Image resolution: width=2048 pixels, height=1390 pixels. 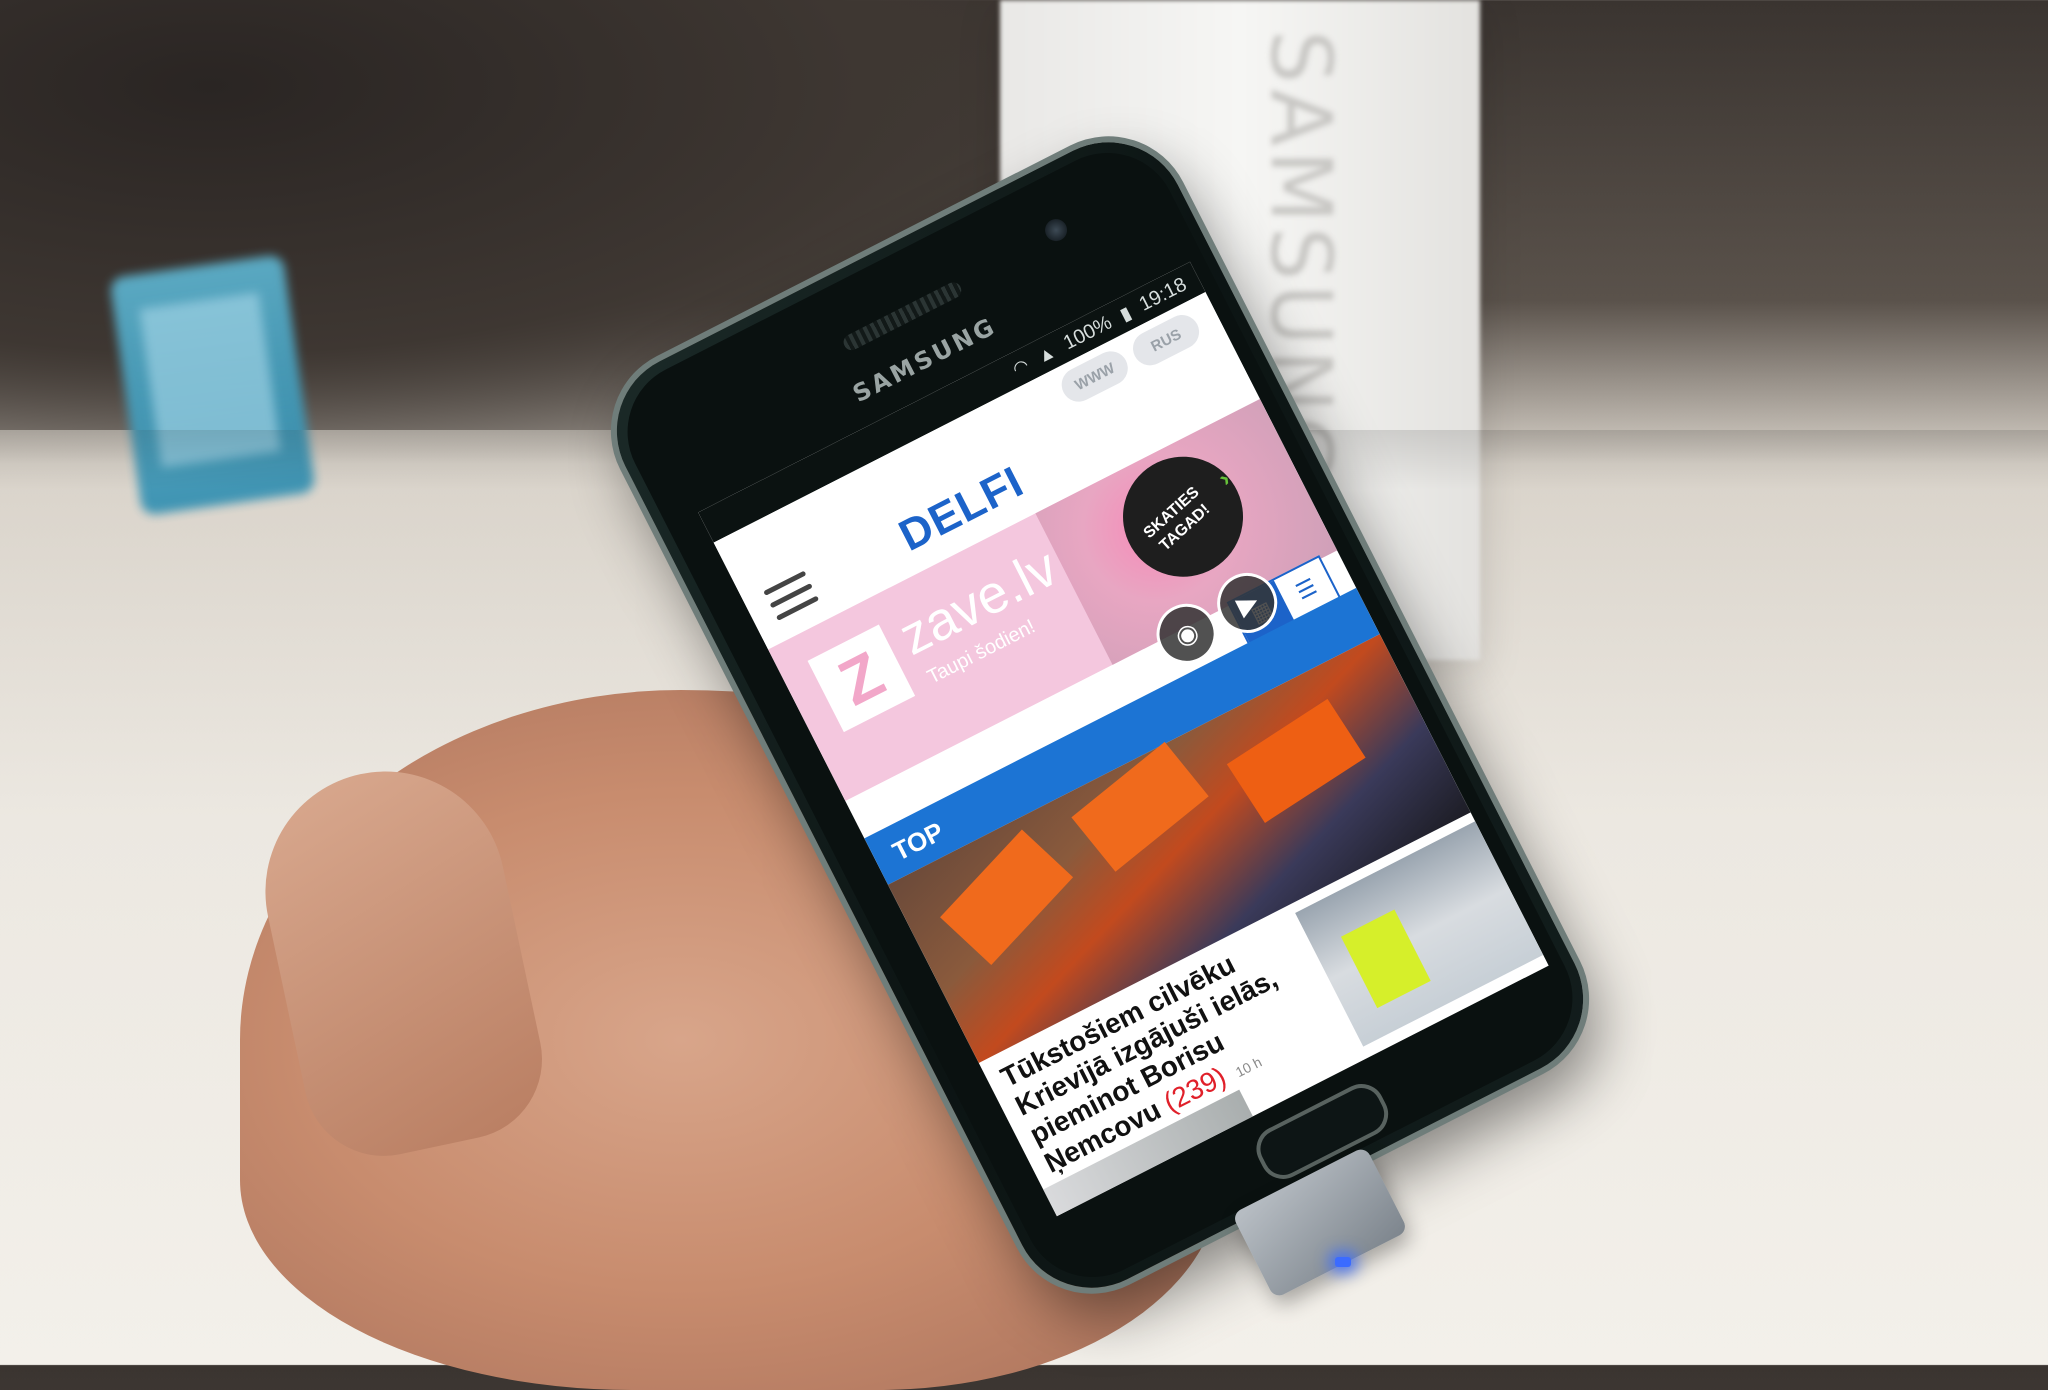 What do you see at coordinates (861, 678) in the screenshot?
I see `ad-logo-icon: Z` at bounding box center [861, 678].